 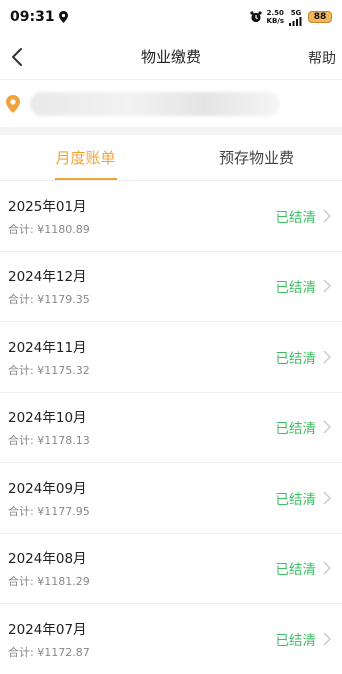 What do you see at coordinates (18, 57) in the screenshot?
I see `back-arrow-icon` at bounding box center [18, 57].